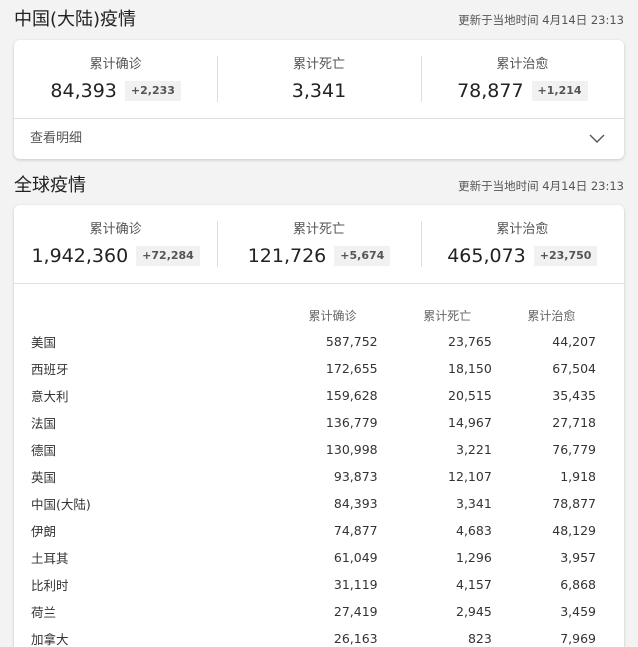  What do you see at coordinates (319, 186) in the screenshot?
I see `global-header: 全球疫情 更新于当地时间 4月14日 23:13` at bounding box center [319, 186].